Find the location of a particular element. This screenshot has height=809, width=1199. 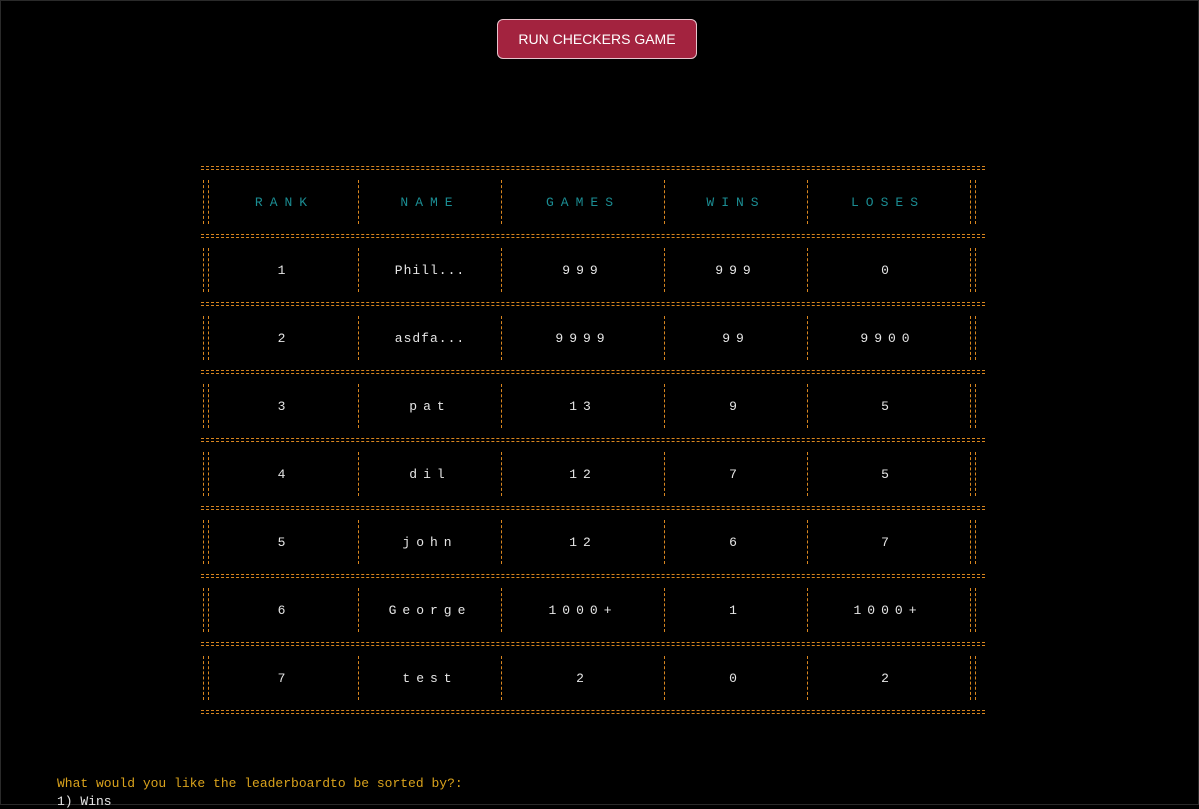

cell-name: john is located at coordinates (430, 542).